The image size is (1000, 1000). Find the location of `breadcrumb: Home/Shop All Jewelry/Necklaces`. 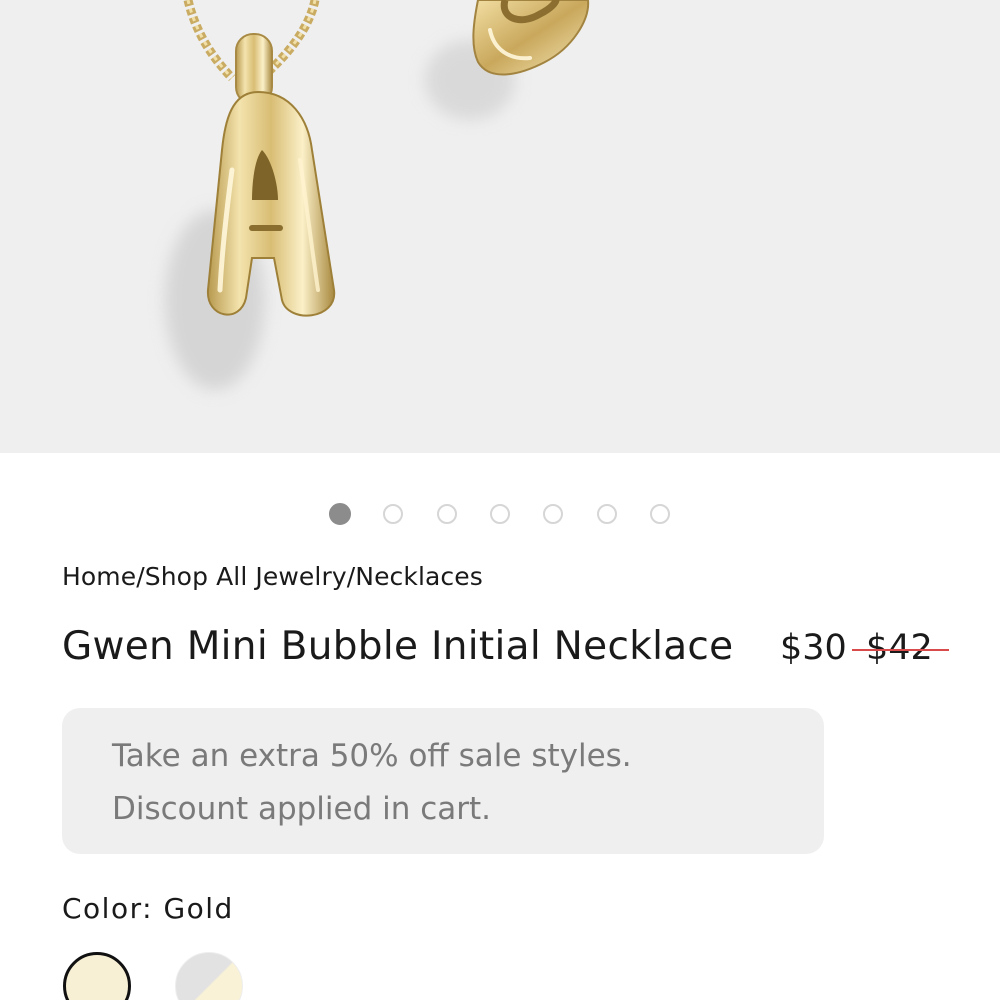

breadcrumb: Home/Shop All Jewelry/Necklaces is located at coordinates (272, 576).